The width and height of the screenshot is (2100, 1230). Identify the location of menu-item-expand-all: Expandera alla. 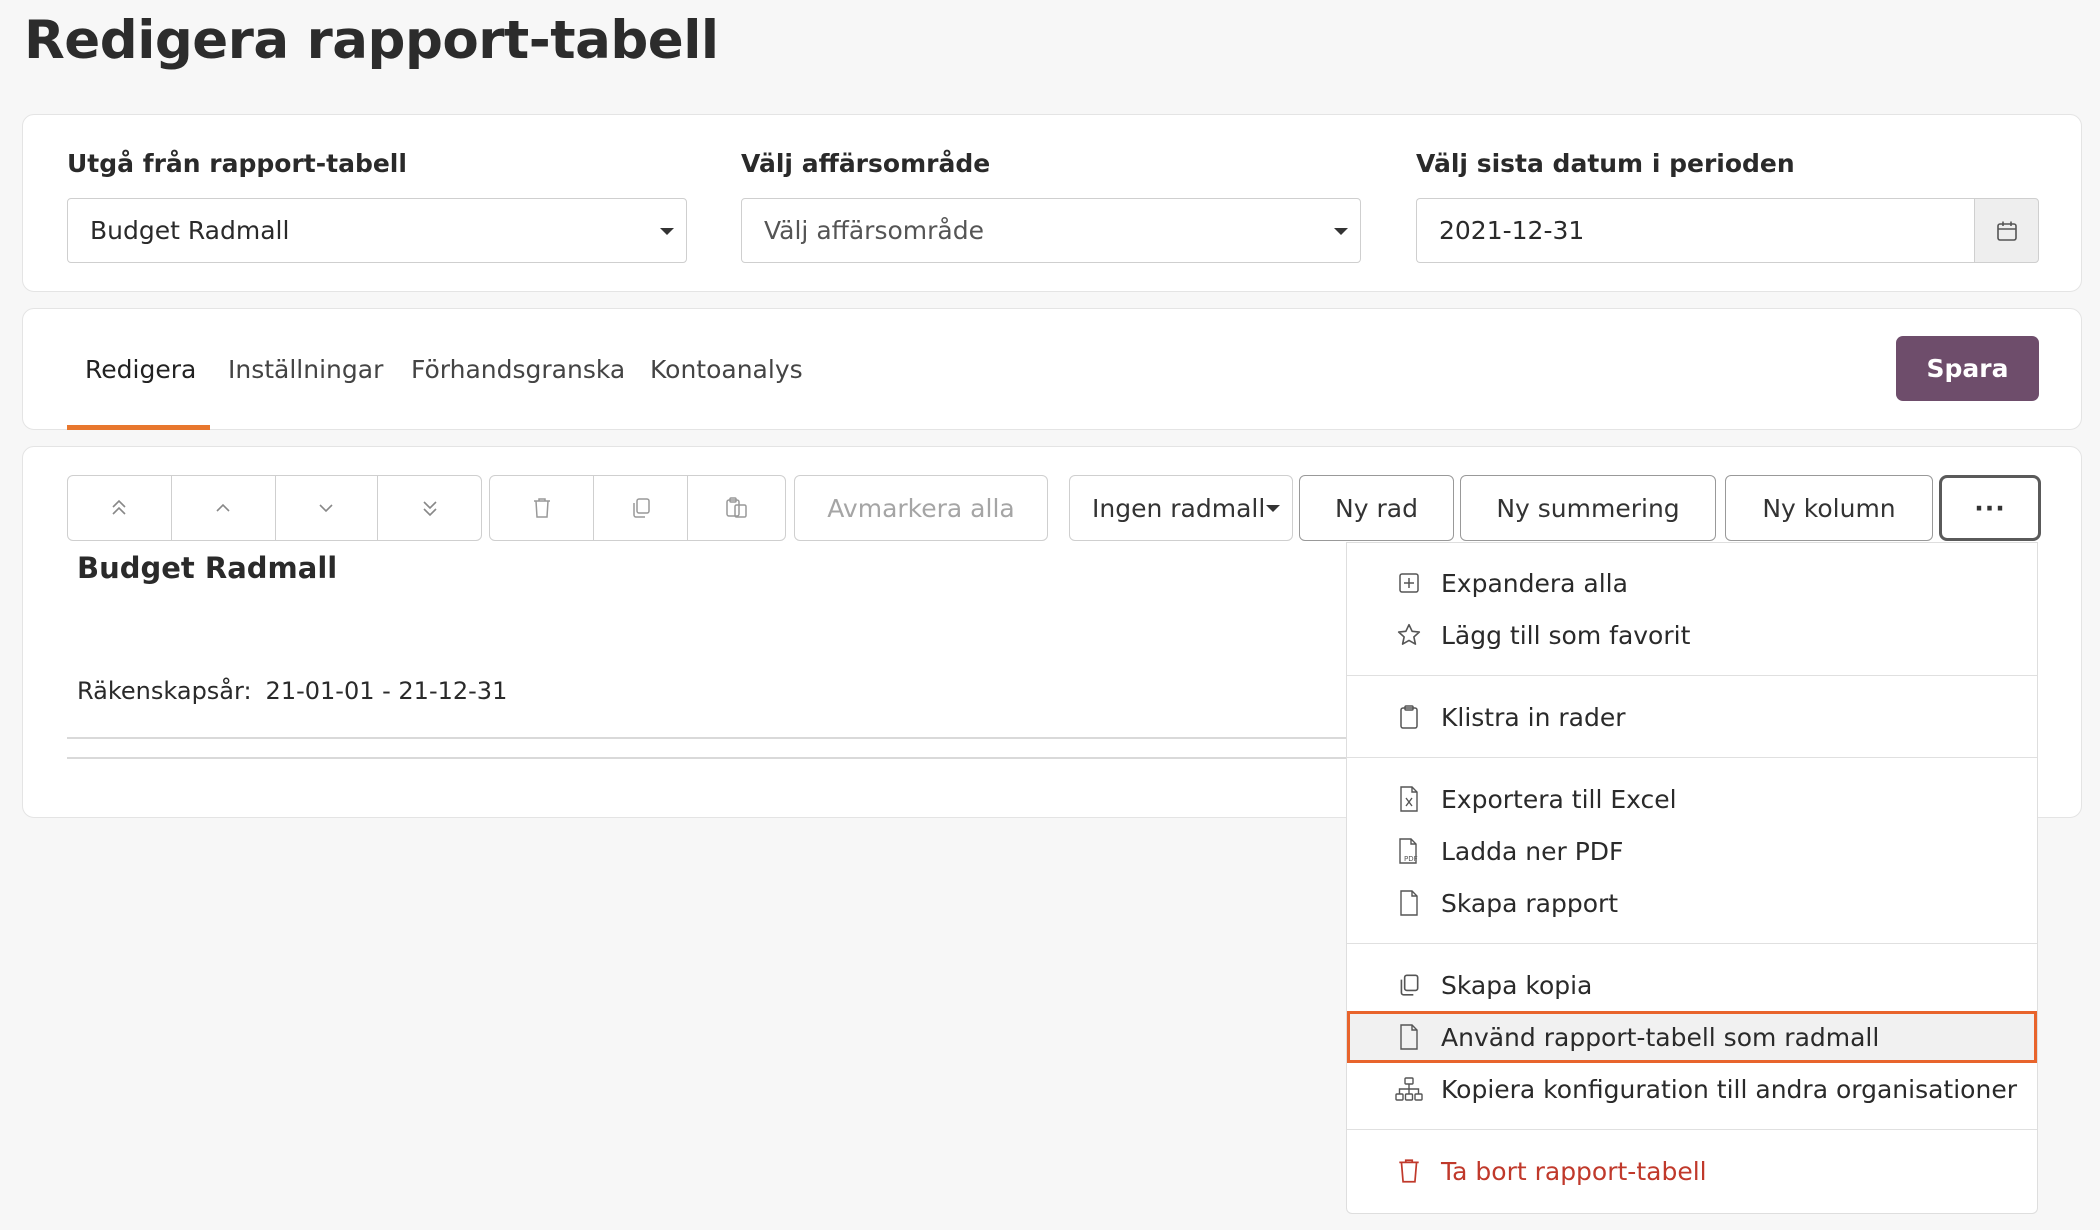
(1692, 583).